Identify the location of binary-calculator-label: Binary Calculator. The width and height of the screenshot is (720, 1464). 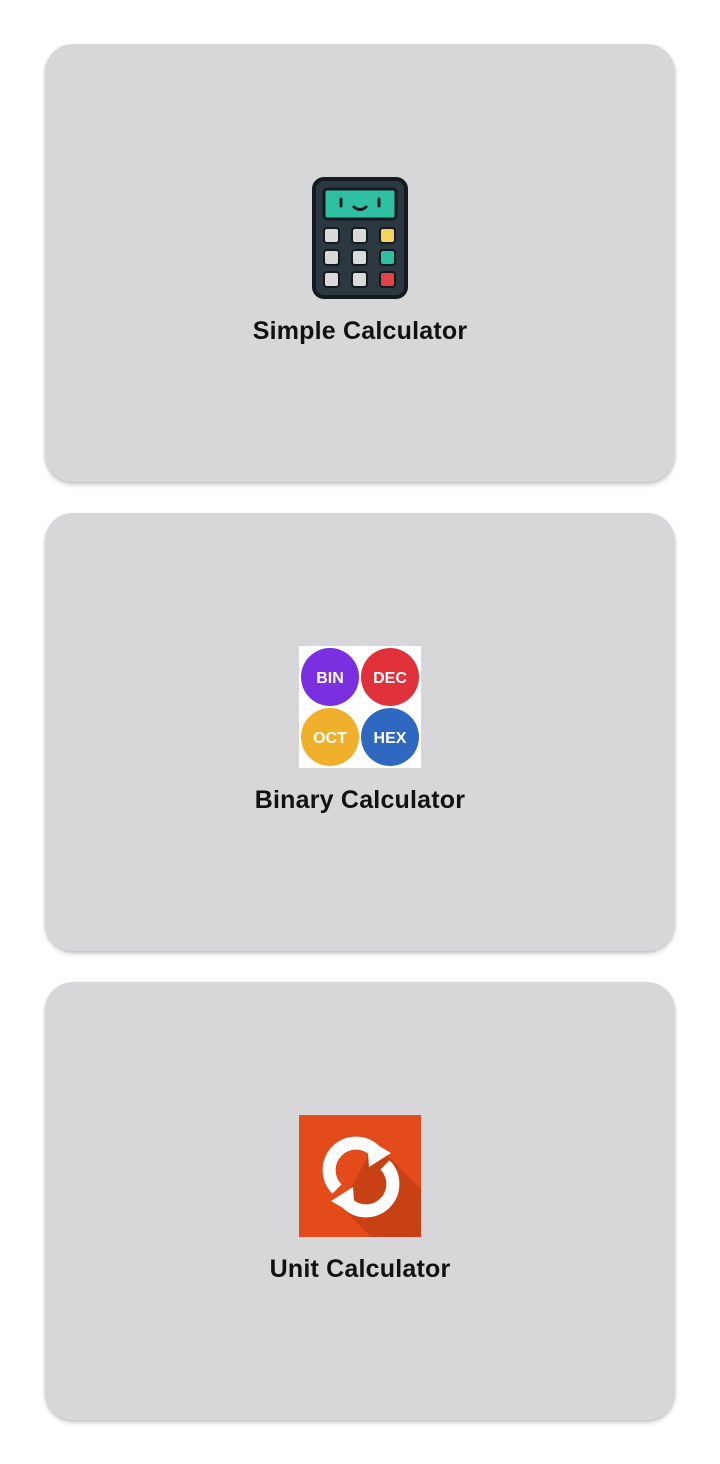
(360, 800).